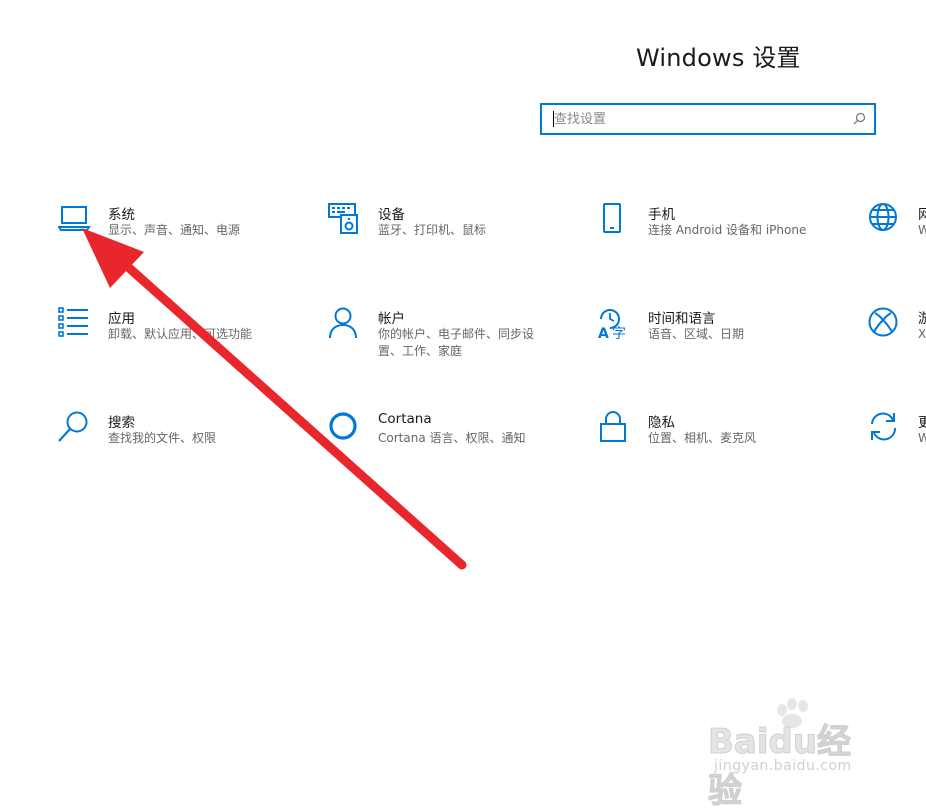  I want to click on tile-phone: 手机 连接 Android 设备和 iPhone, so click(718, 233).